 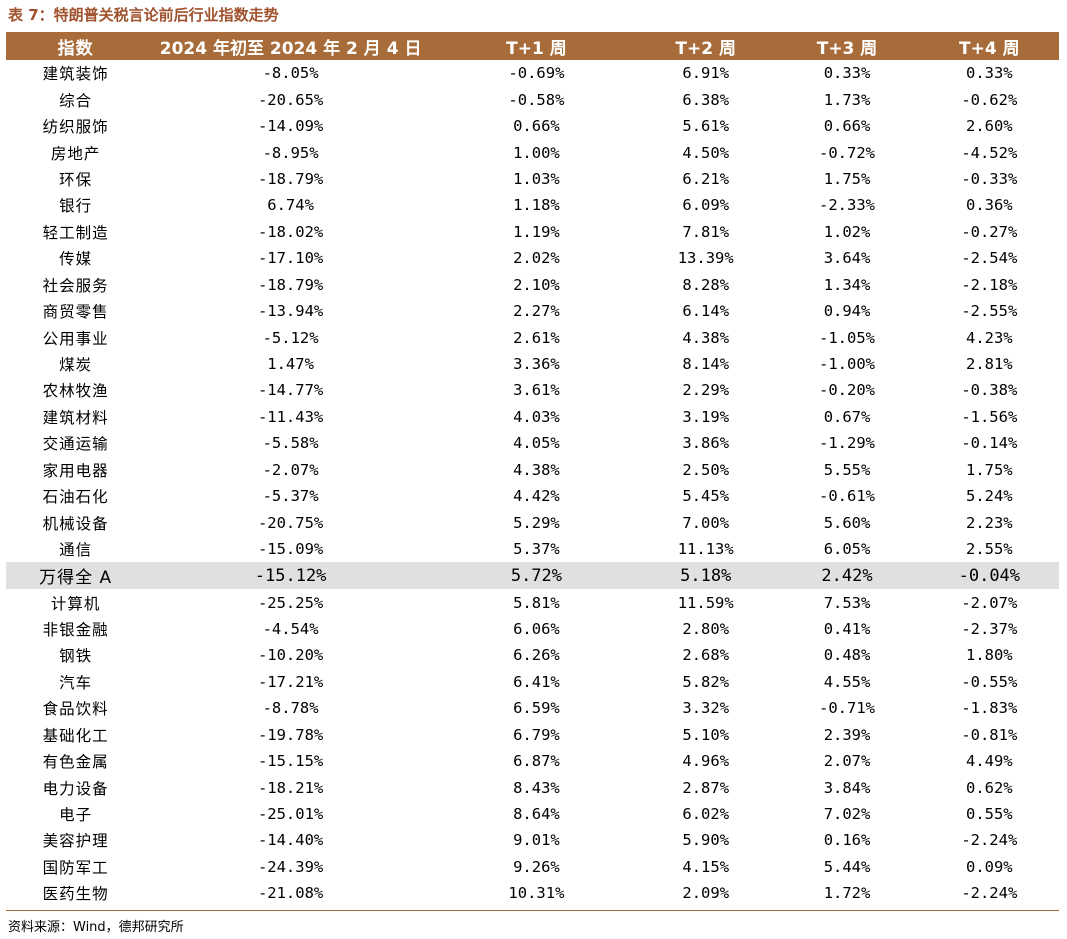 I want to click on cell-t2-change: 4.96%, so click(x=706, y=761).